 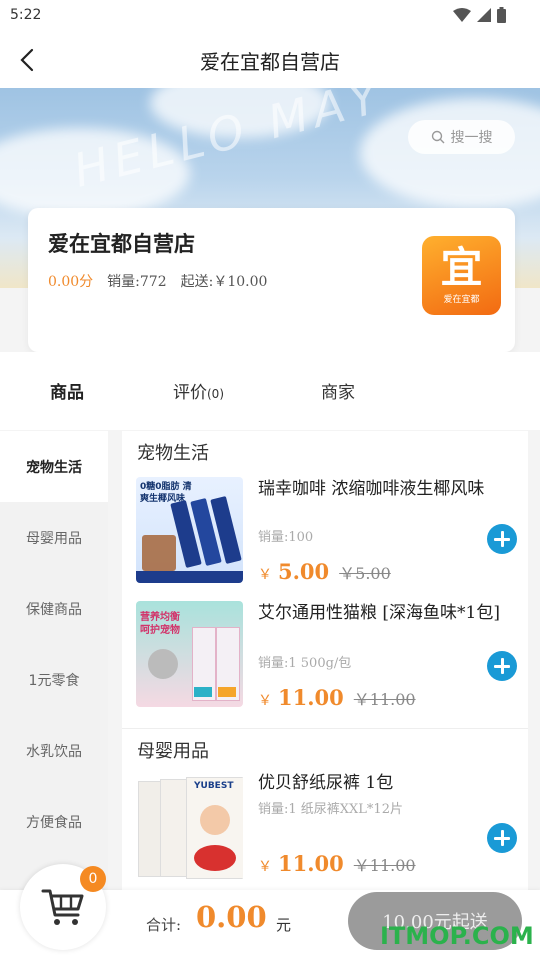 I want to click on section-title: 宠物生活, so click(x=173, y=453).